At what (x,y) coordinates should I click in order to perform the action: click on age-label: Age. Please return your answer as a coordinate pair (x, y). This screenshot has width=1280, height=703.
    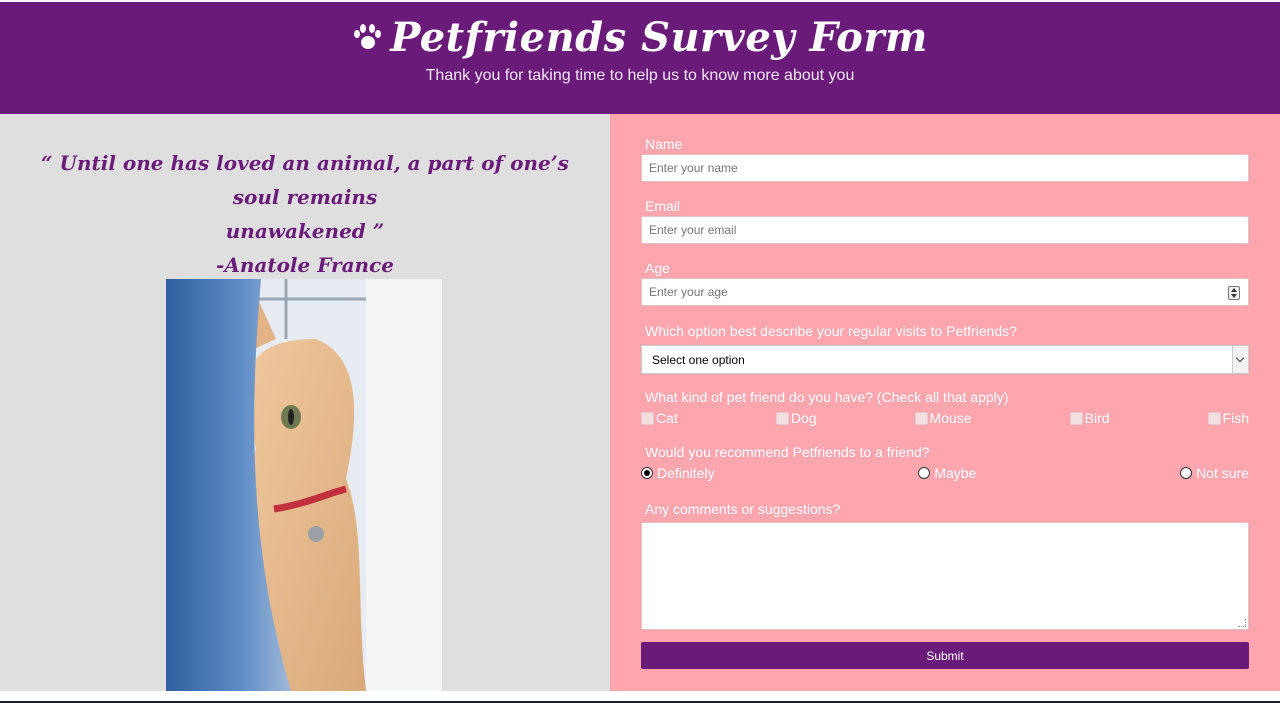
    Looking at the image, I should click on (657, 268).